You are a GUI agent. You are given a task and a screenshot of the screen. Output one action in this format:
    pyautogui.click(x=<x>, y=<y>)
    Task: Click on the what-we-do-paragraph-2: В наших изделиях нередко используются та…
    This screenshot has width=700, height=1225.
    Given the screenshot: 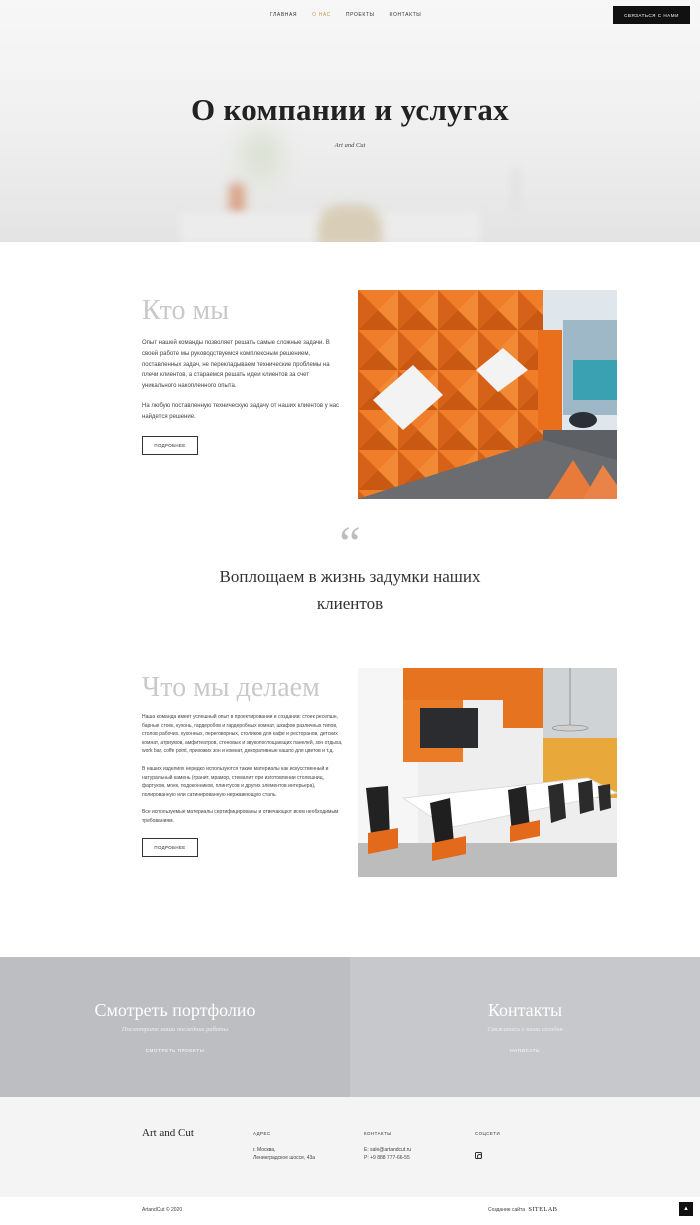 What is the action you would take?
    pyautogui.click(x=235, y=781)
    